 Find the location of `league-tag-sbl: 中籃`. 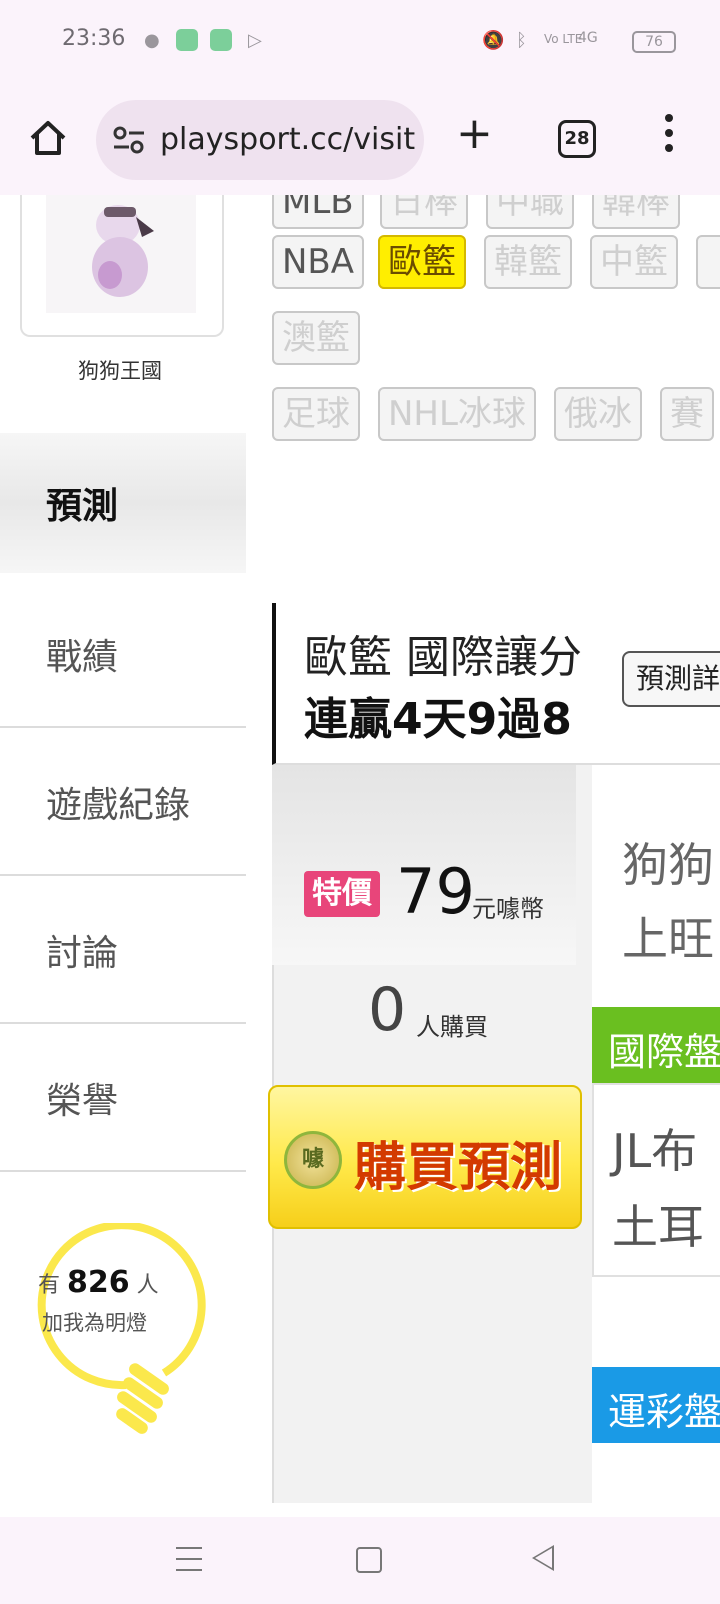

league-tag-sbl: 中籃 is located at coordinates (634, 262).